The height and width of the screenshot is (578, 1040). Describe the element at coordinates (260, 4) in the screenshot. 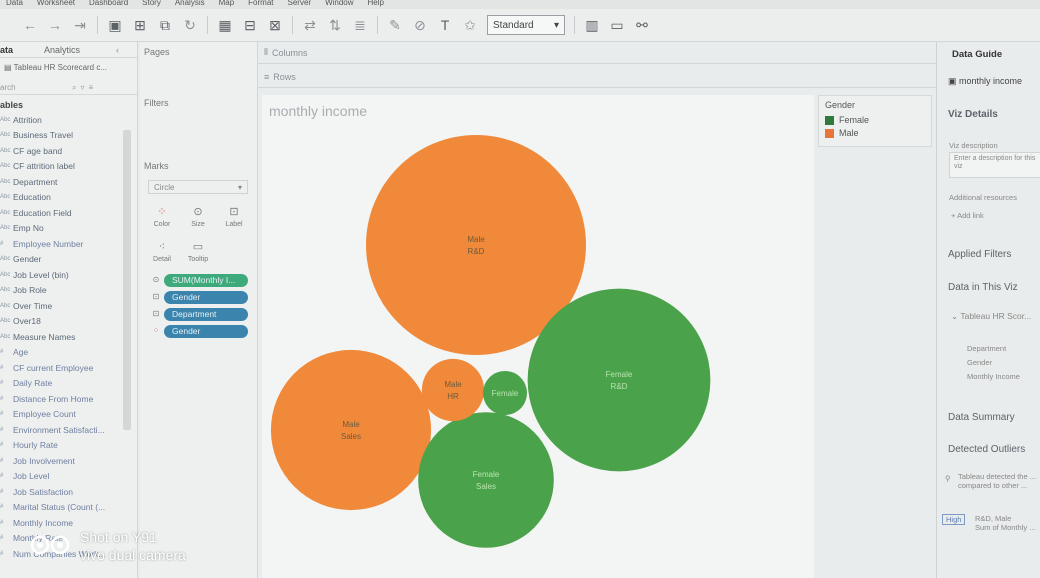

I see `menu-item-format: Format` at that location.